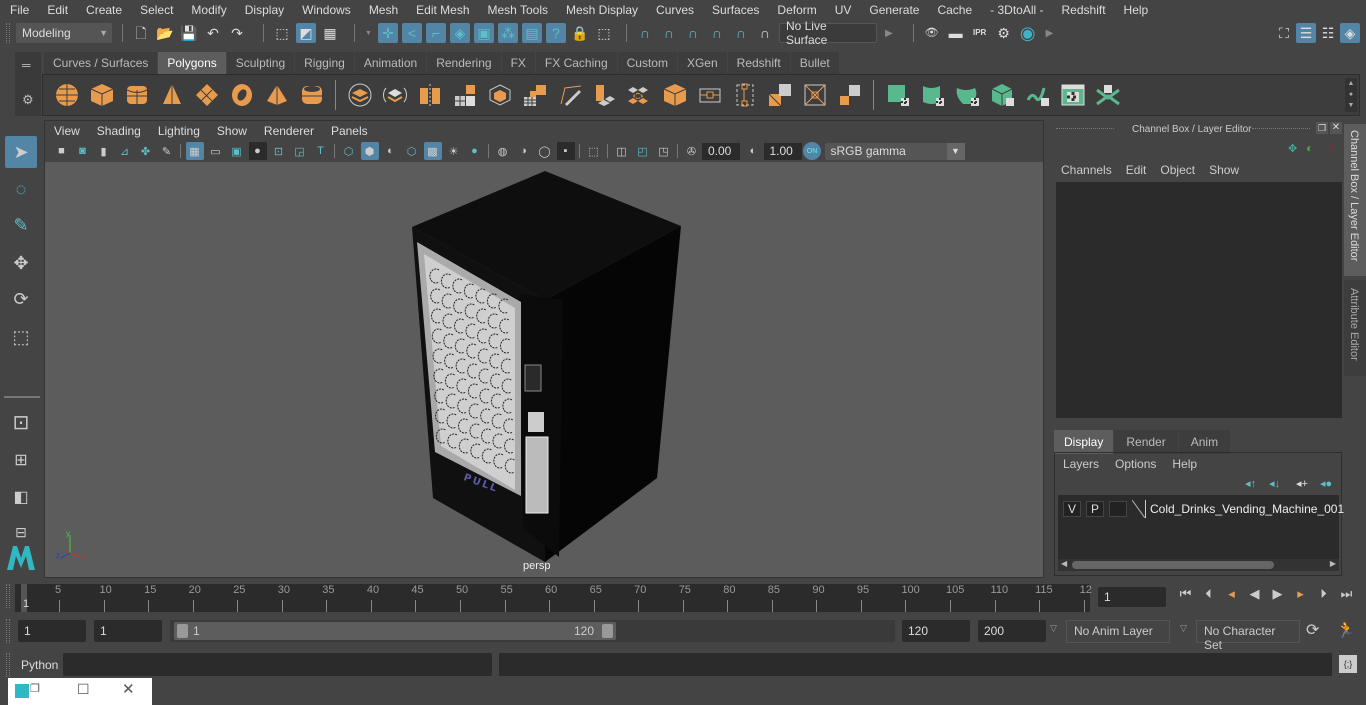 Image resolution: width=1366 pixels, height=705 pixels. I want to click on range-start-handle, so click(182, 631).